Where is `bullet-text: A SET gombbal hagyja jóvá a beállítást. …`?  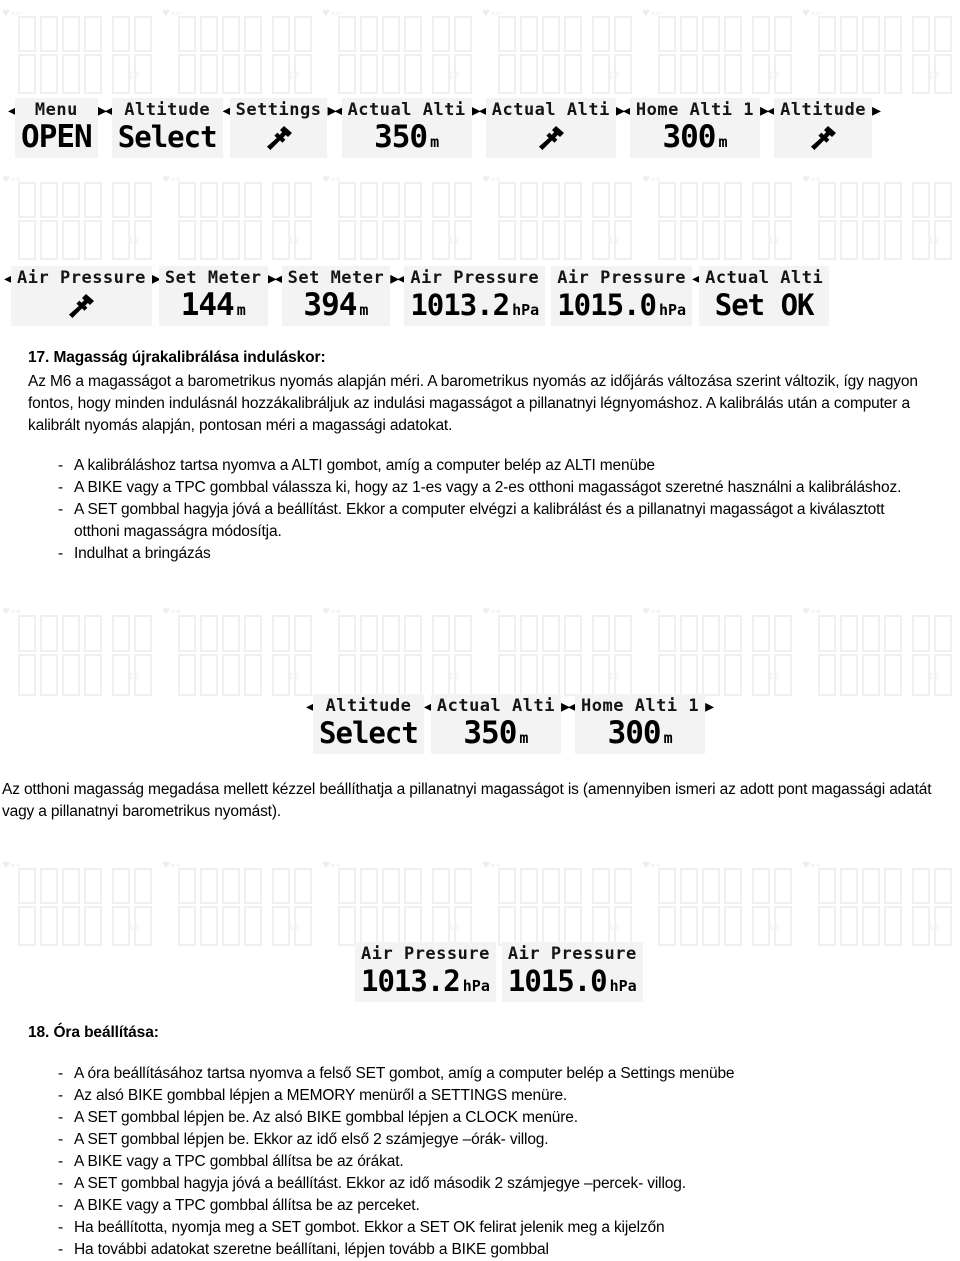 bullet-text: A SET gombbal hagyja jóvá a beállítást. … is located at coordinates (380, 1183).